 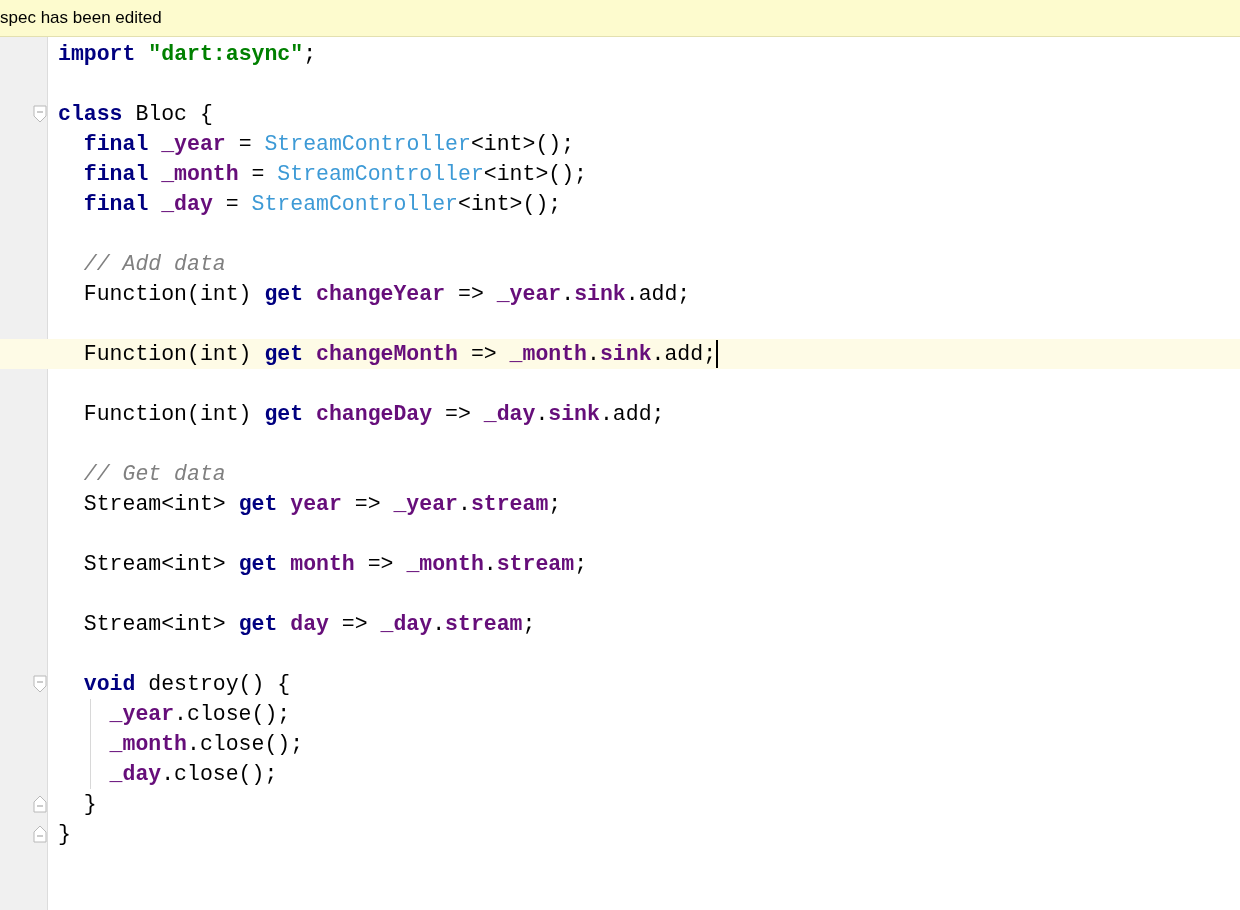 I want to click on code-line: Stream<int> get day => _day.stream;, so click(x=309, y=624).